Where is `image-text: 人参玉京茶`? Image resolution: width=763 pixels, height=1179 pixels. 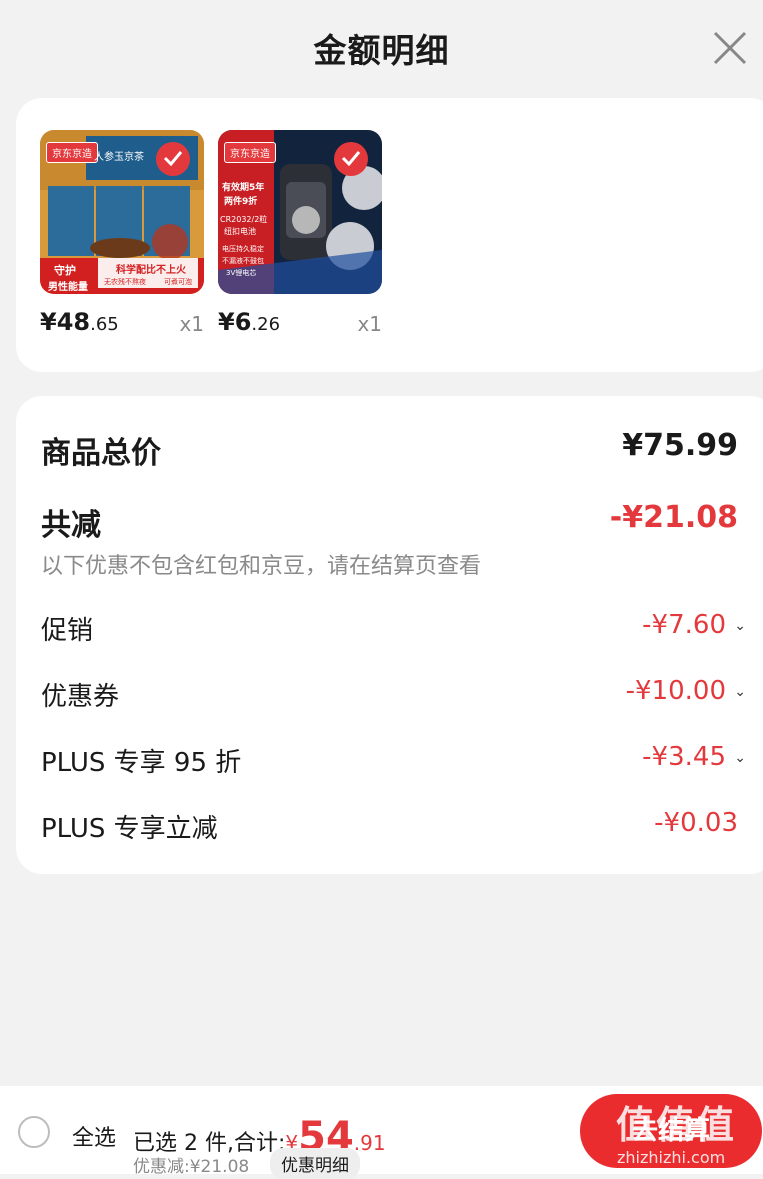 image-text: 人参玉京茶 is located at coordinates (119, 157).